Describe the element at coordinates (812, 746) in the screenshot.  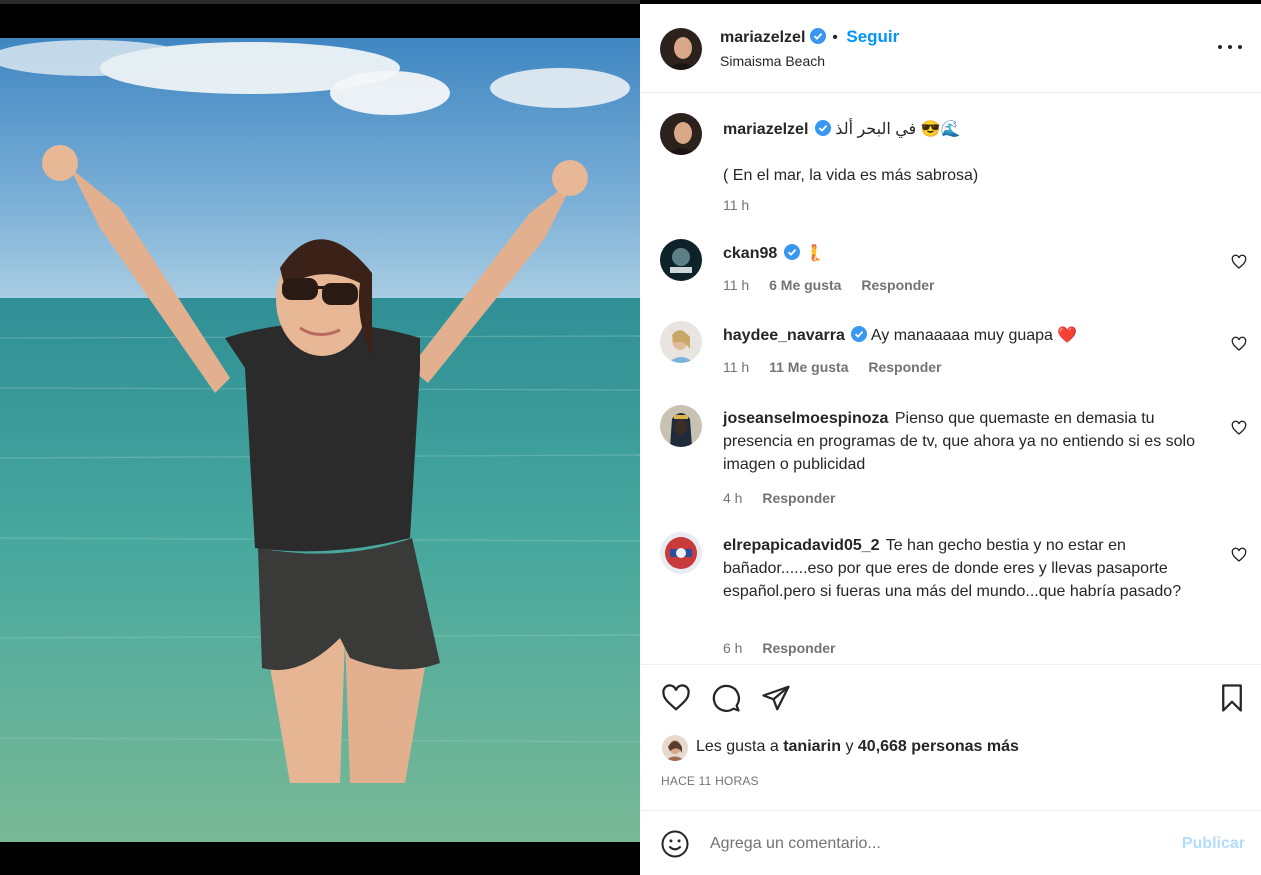
I see `liker-username: taniarin` at that location.